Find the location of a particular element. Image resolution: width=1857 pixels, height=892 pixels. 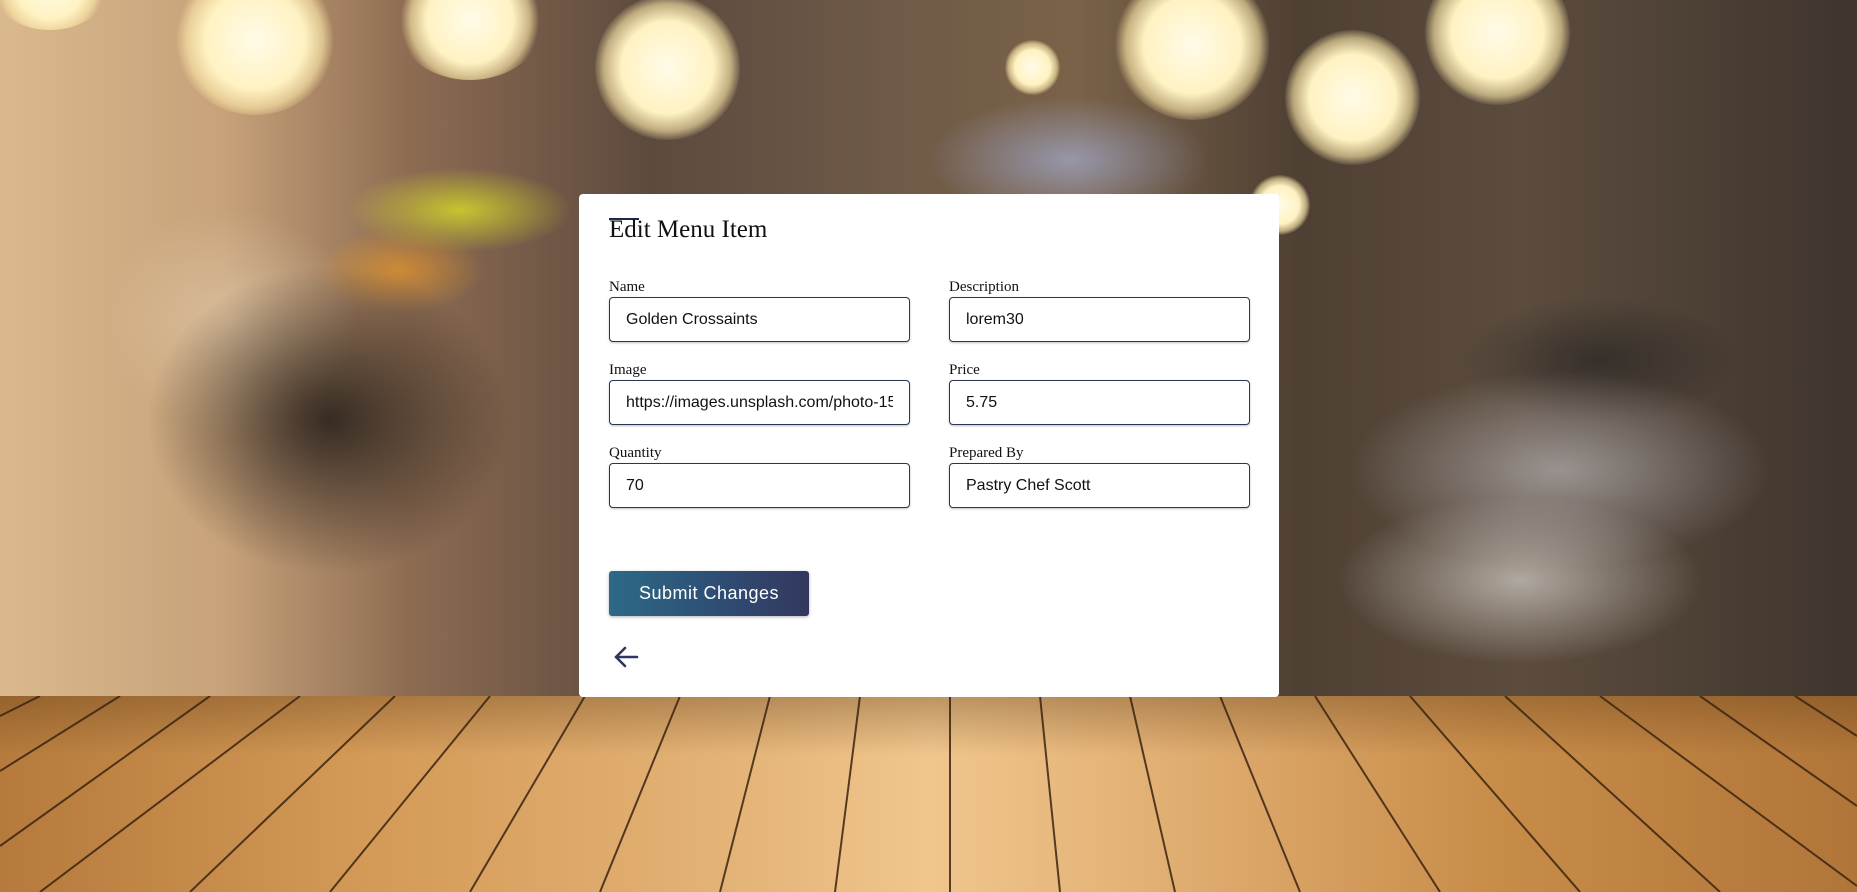

name-input is located at coordinates (759, 319).